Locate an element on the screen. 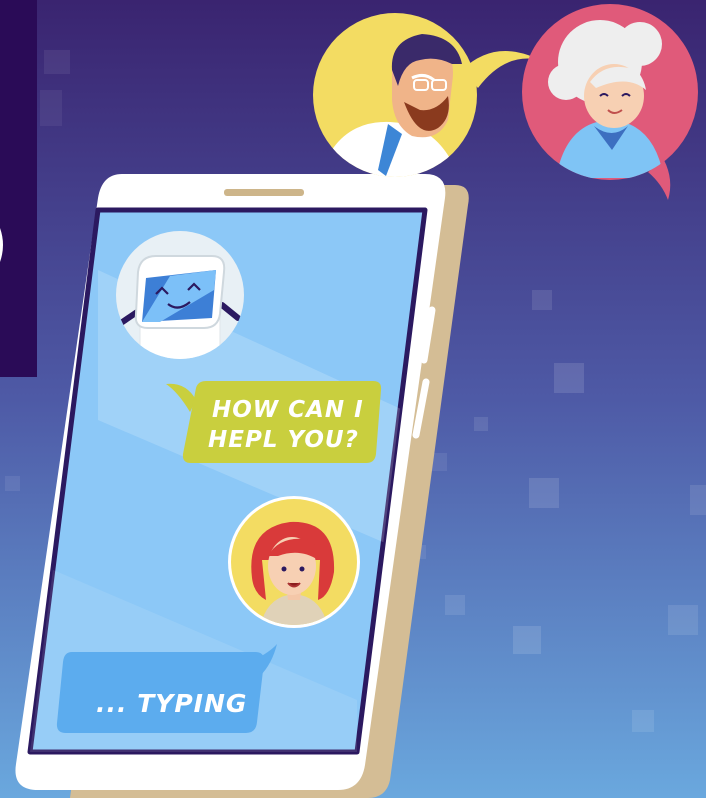 The width and height of the screenshot is (706, 798). phone-speaker is located at coordinates (264, 192).